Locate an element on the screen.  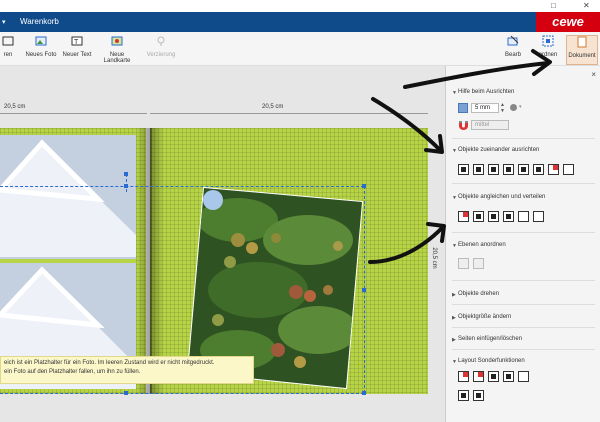
layout-function-2-icon is located at coordinates (478, 376).